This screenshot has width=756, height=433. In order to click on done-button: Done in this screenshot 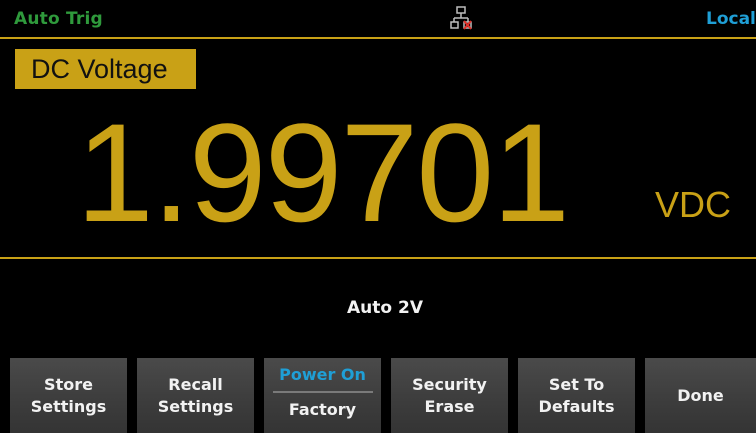, I will do `click(700, 395)`.